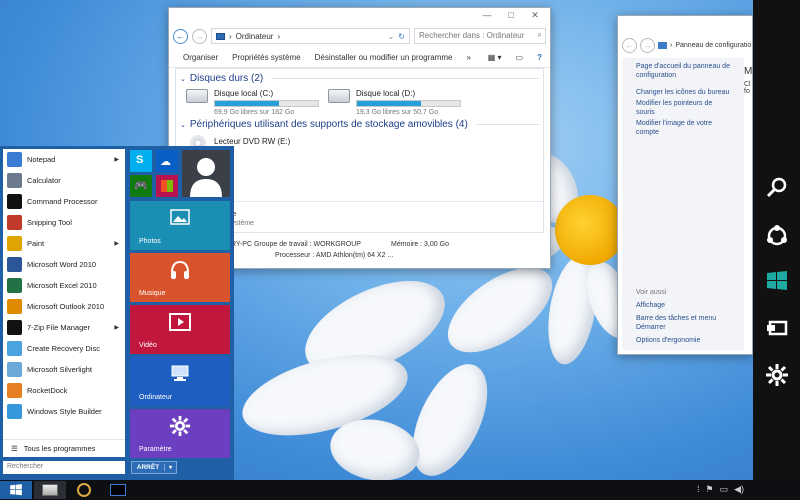  What do you see at coordinates (747, 84) in the screenshot?
I see `partial-text: Cl` at bounding box center [747, 84].